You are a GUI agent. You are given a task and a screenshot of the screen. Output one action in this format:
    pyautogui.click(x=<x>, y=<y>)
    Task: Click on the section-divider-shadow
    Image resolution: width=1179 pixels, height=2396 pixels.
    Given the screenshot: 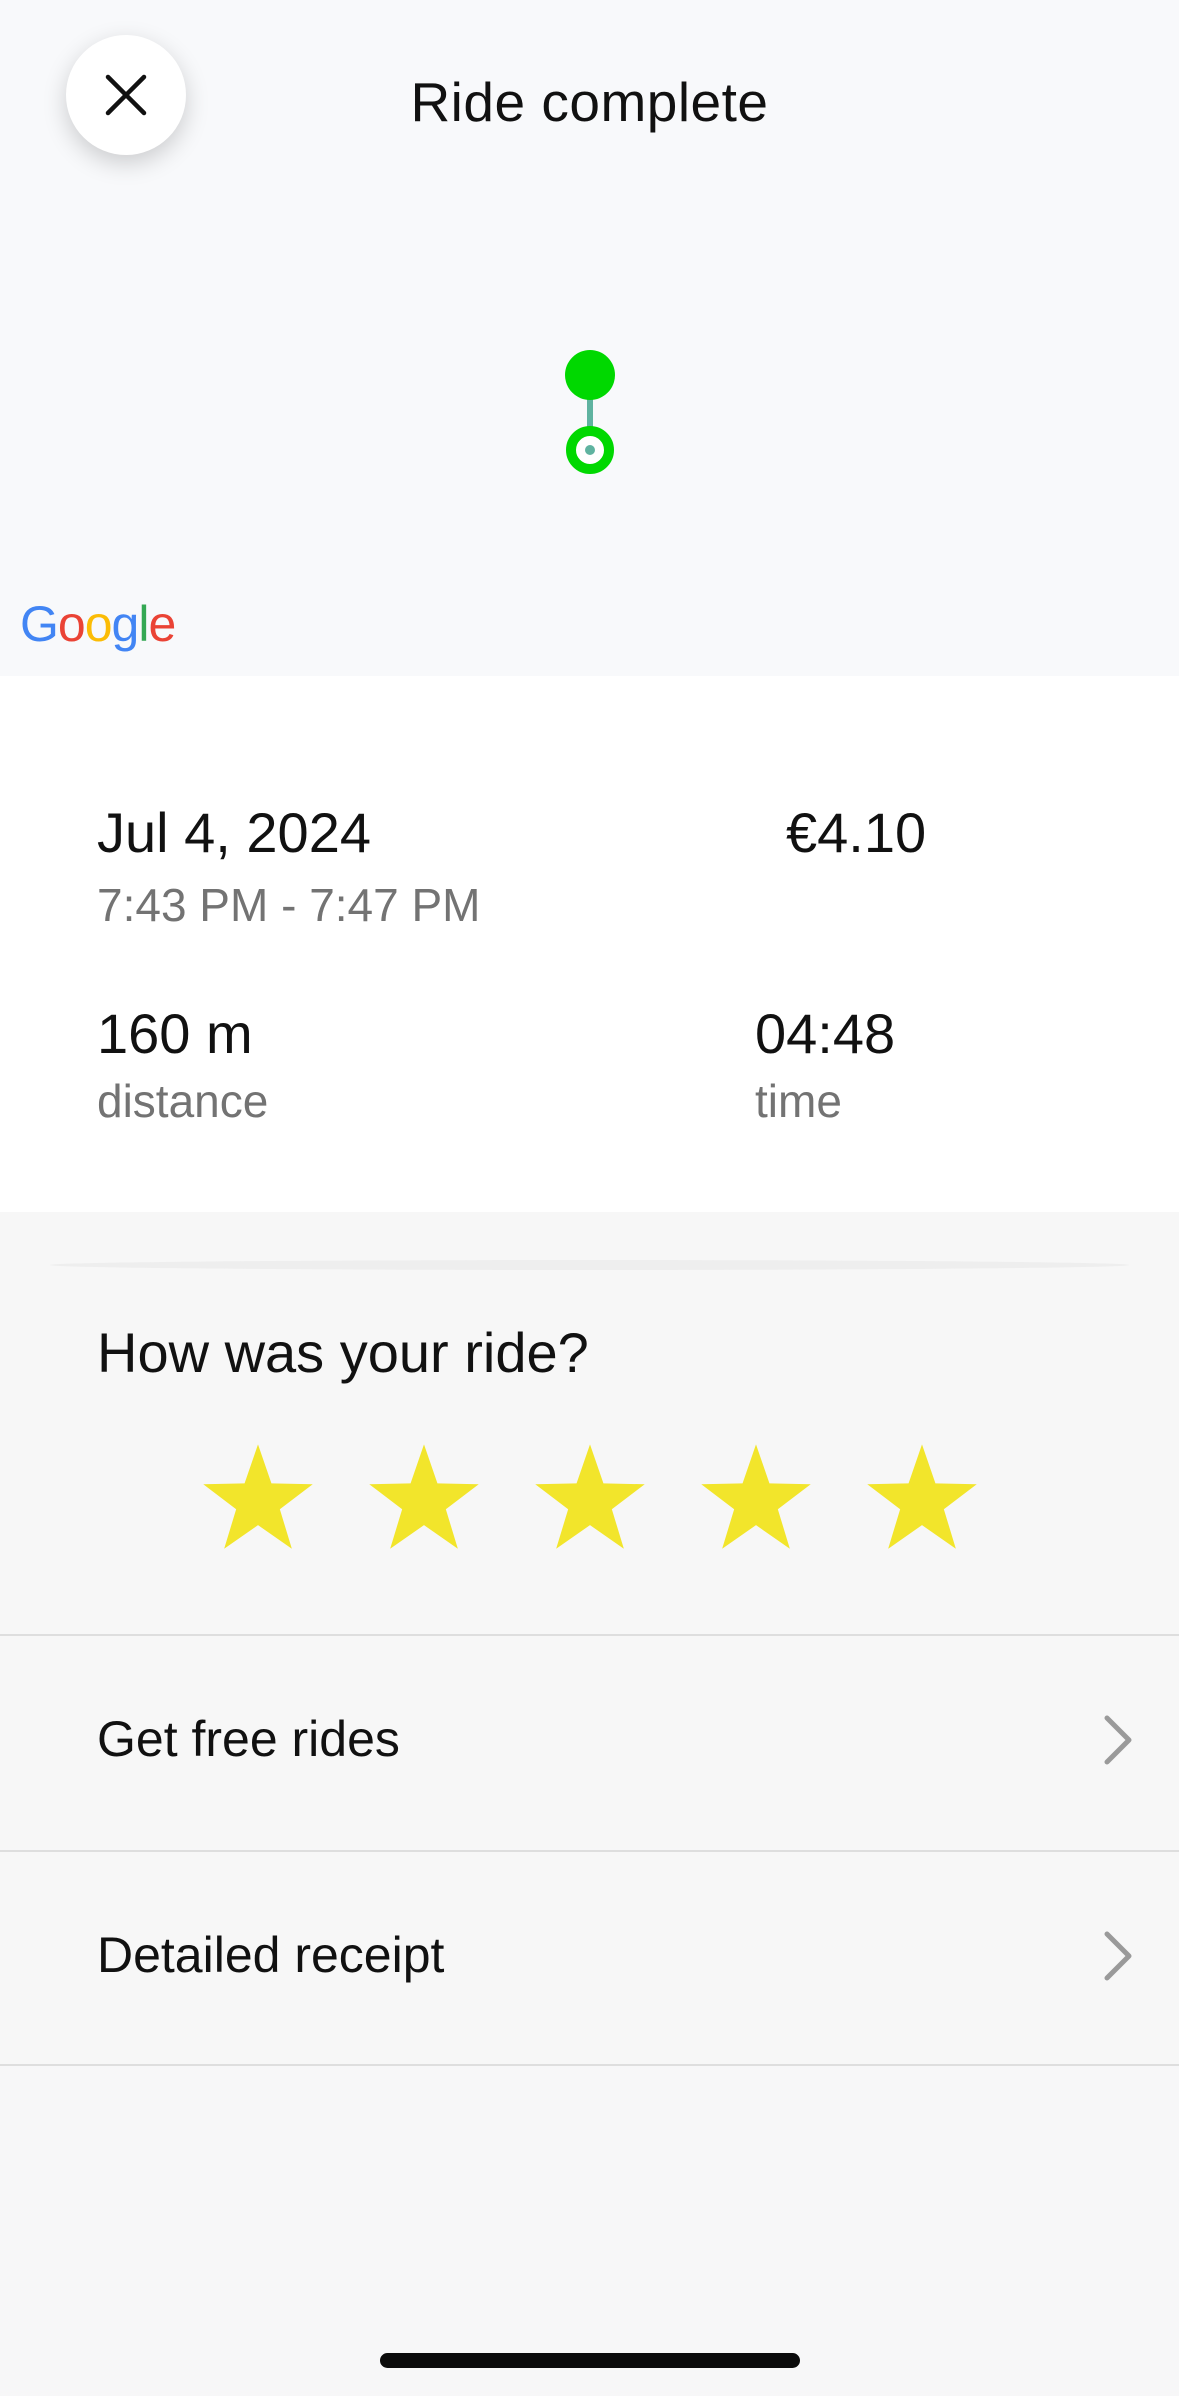 What is the action you would take?
    pyautogui.click(x=589, y=1265)
    